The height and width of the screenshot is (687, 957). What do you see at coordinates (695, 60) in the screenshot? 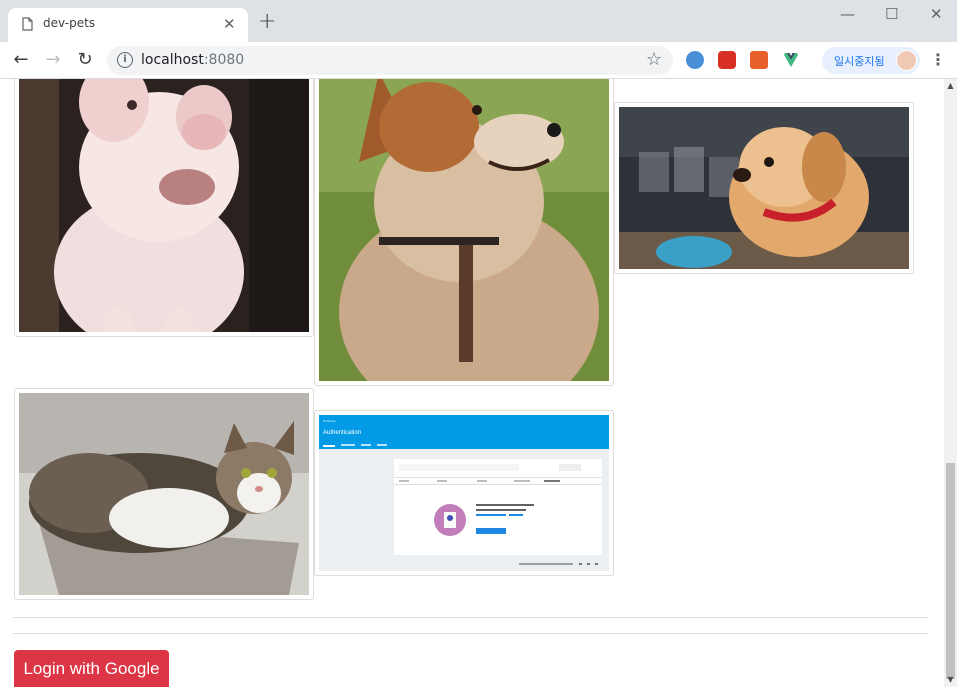
I see `extension-1-icon` at bounding box center [695, 60].